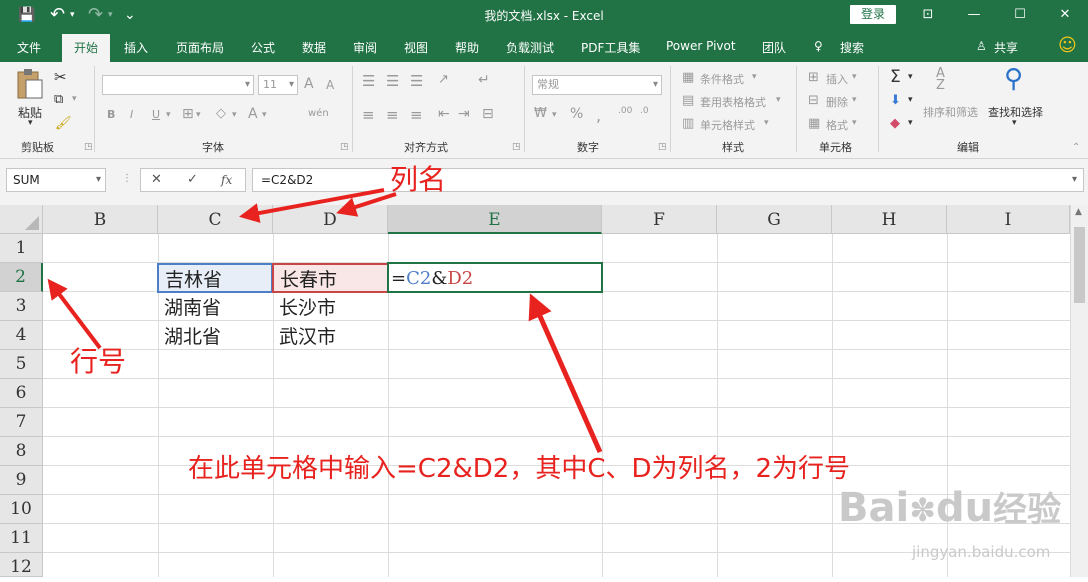  I want to click on number-format-combo: 常规, so click(597, 85).